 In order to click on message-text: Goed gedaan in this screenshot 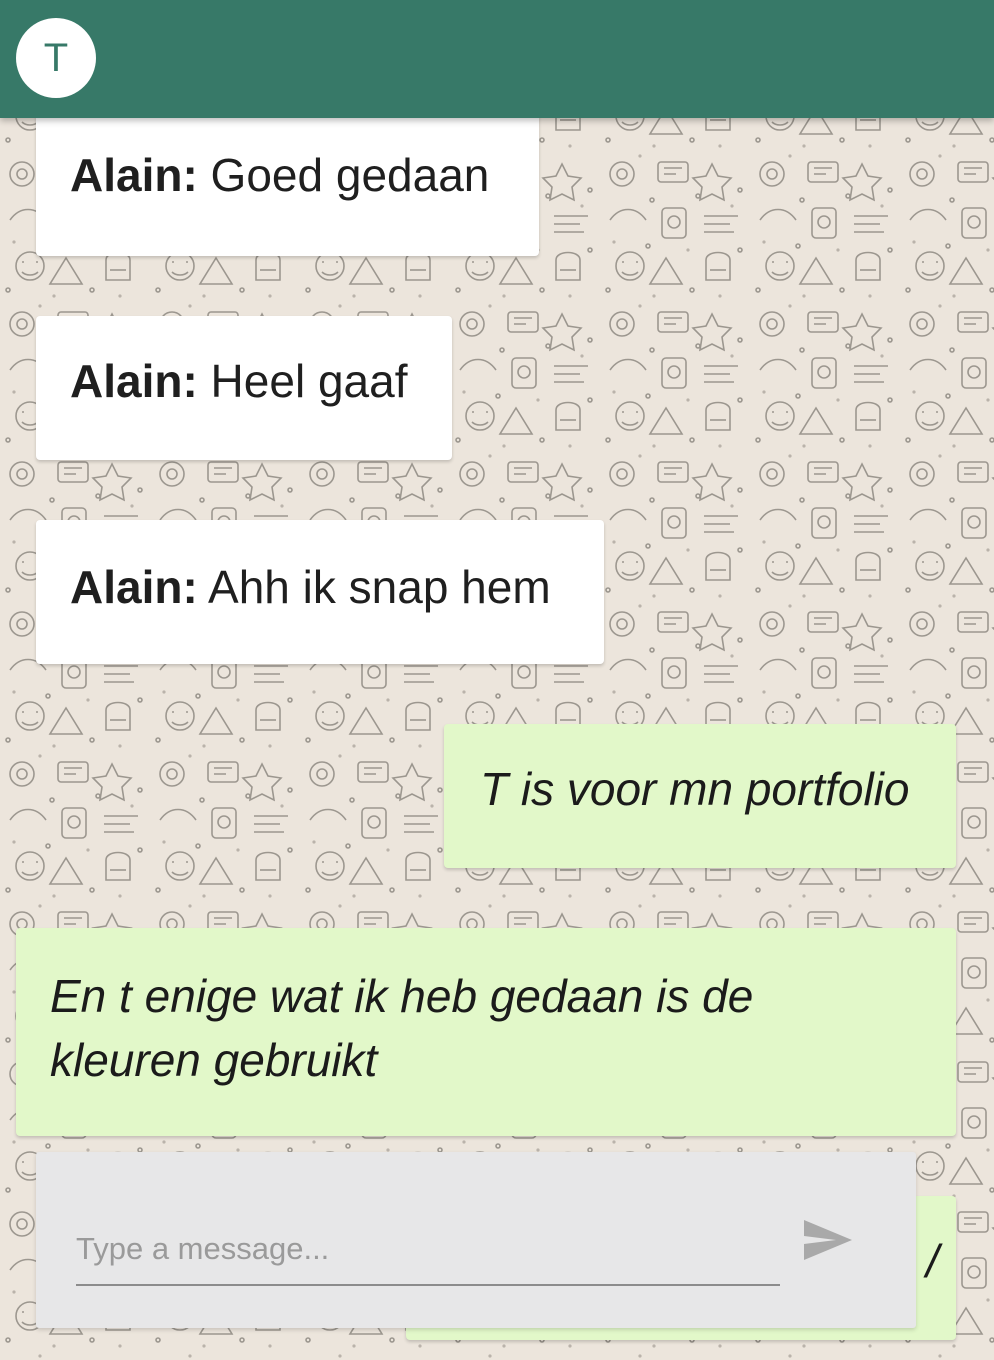, I will do `click(343, 175)`.